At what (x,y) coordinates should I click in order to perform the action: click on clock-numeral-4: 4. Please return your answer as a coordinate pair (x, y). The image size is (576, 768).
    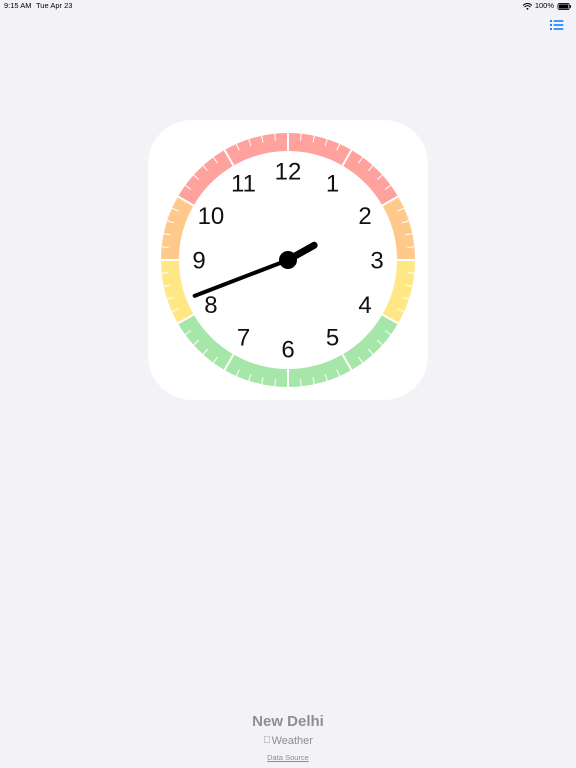
    Looking at the image, I should click on (364, 305).